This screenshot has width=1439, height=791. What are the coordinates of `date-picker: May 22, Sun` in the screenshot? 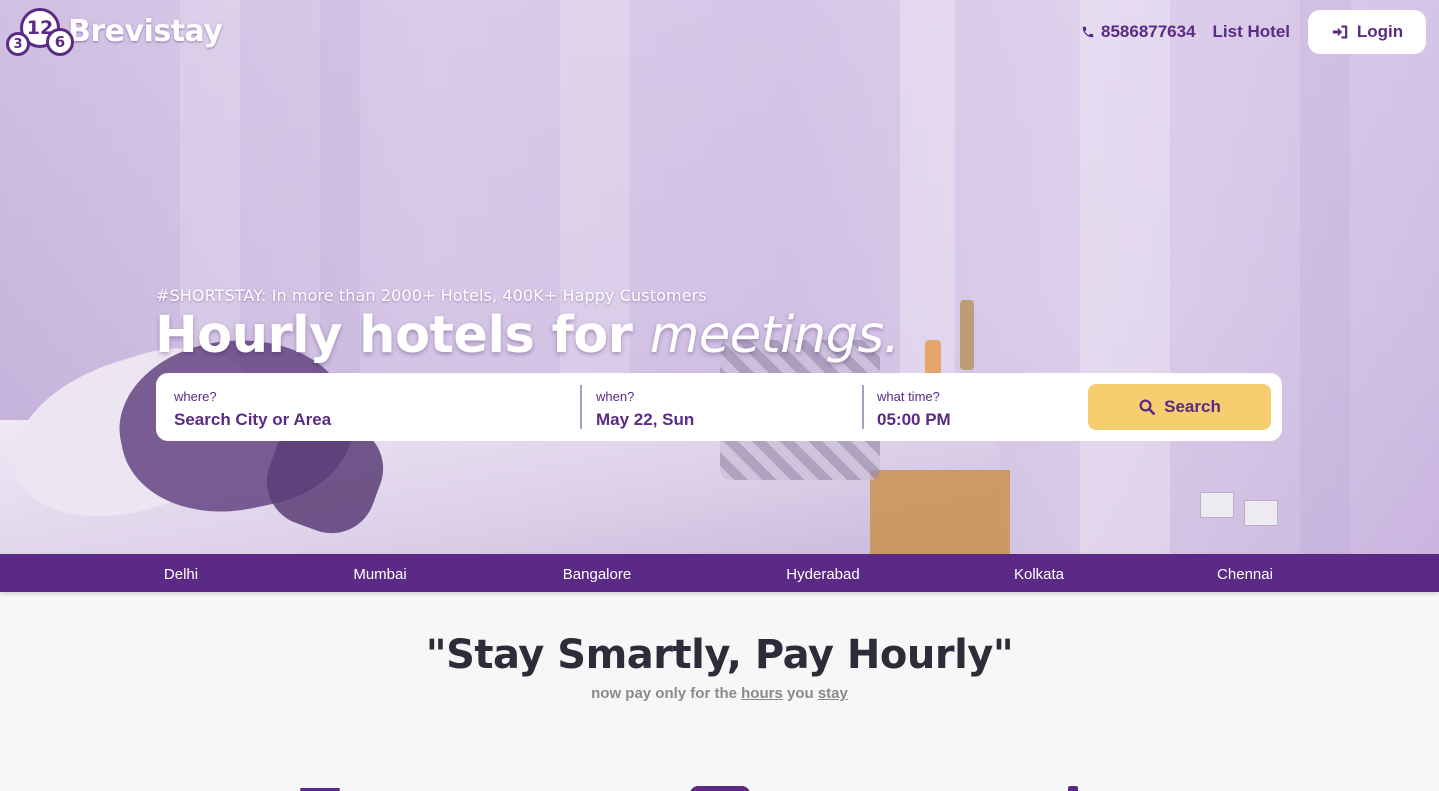 It's located at (716, 420).